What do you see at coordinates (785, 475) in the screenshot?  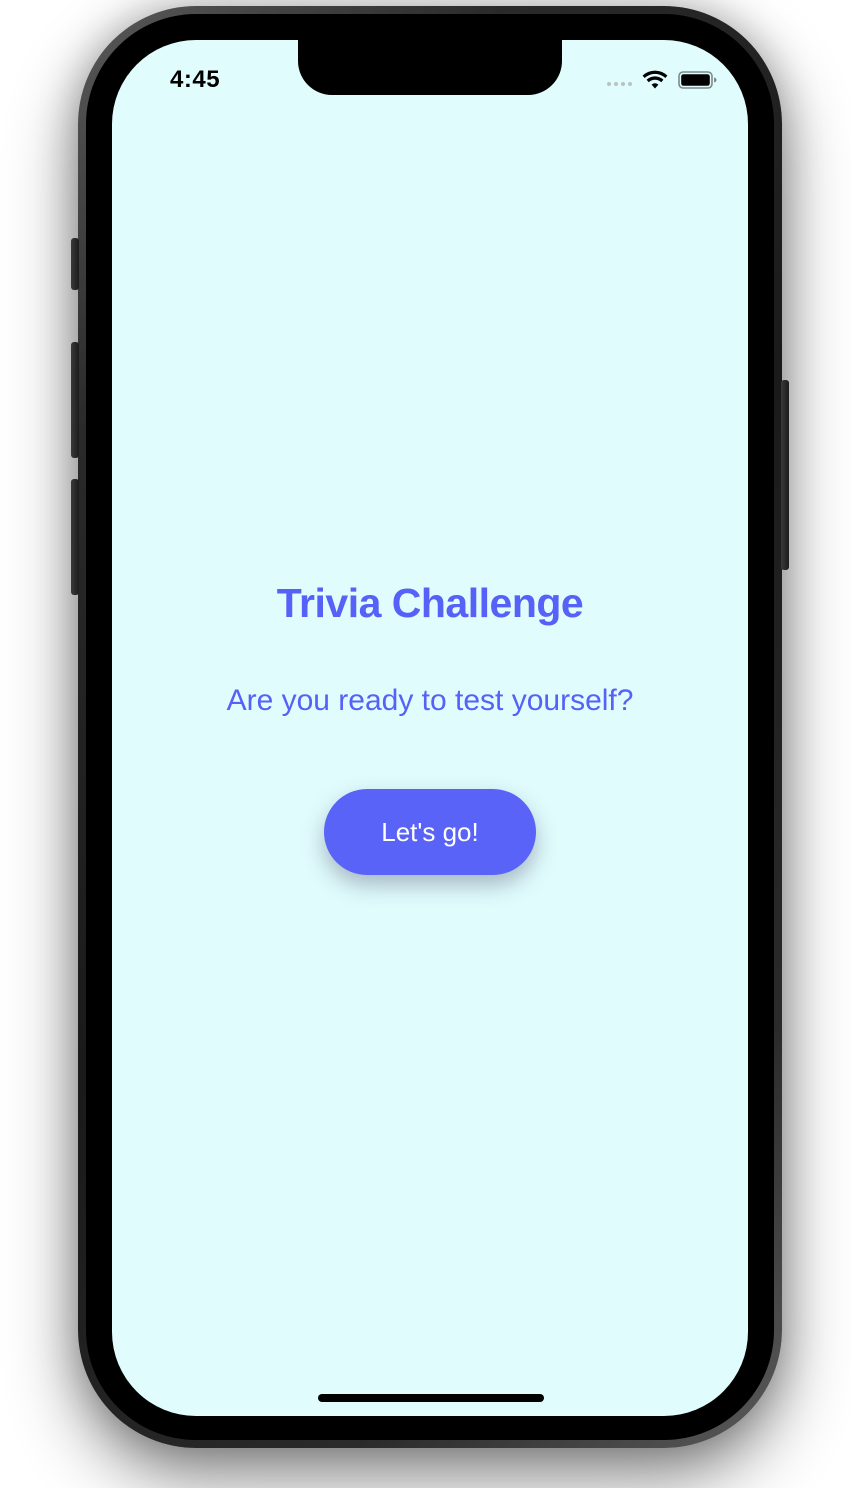 I see `power-button` at bounding box center [785, 475].